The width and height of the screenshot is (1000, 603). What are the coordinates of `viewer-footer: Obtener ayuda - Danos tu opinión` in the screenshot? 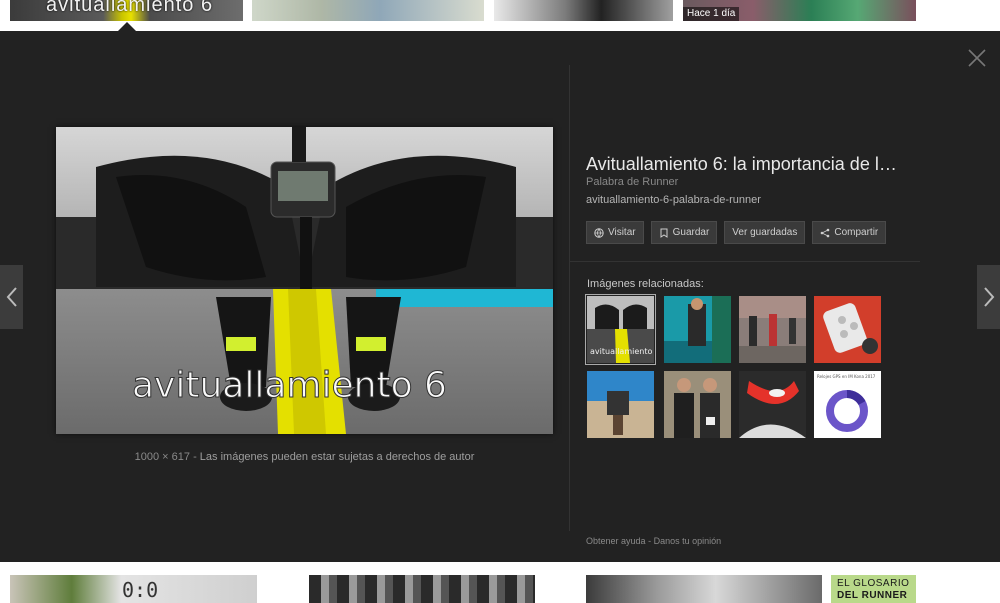 It's located at (653, 541).